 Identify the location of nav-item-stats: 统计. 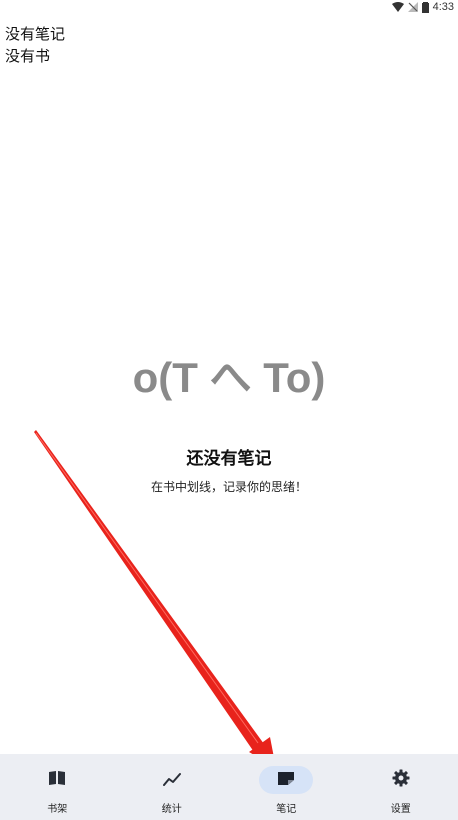
(172, 787).